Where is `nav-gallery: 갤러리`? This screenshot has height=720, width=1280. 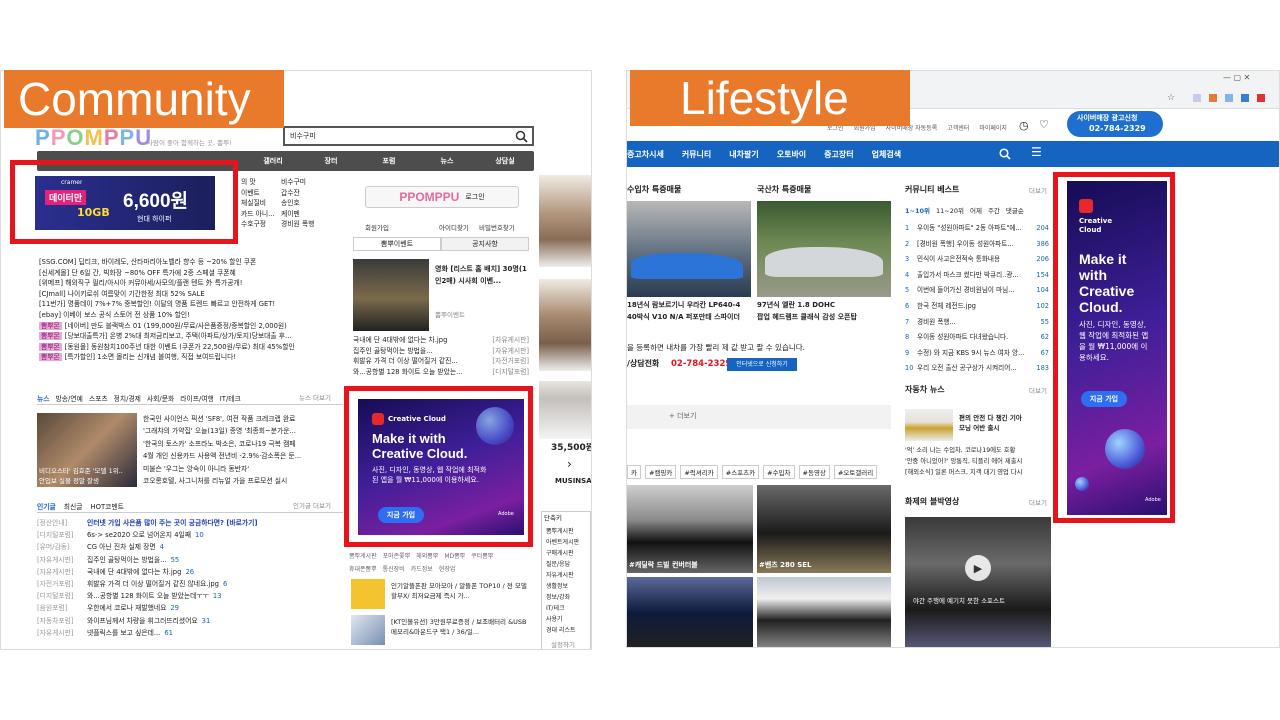 nav-gallery: 갤러리 is located at coordinates (273, 161).